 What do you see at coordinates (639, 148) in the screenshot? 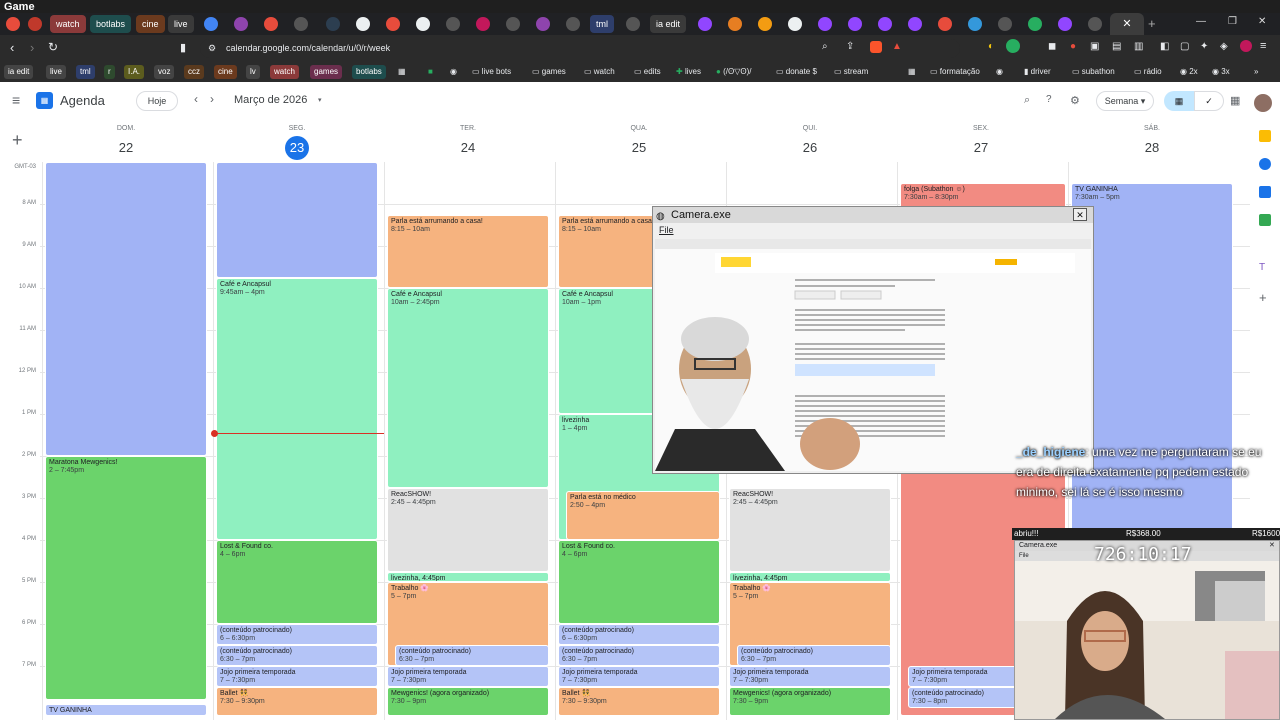
I see `day-number: 25` at bounding box center [639, 148].